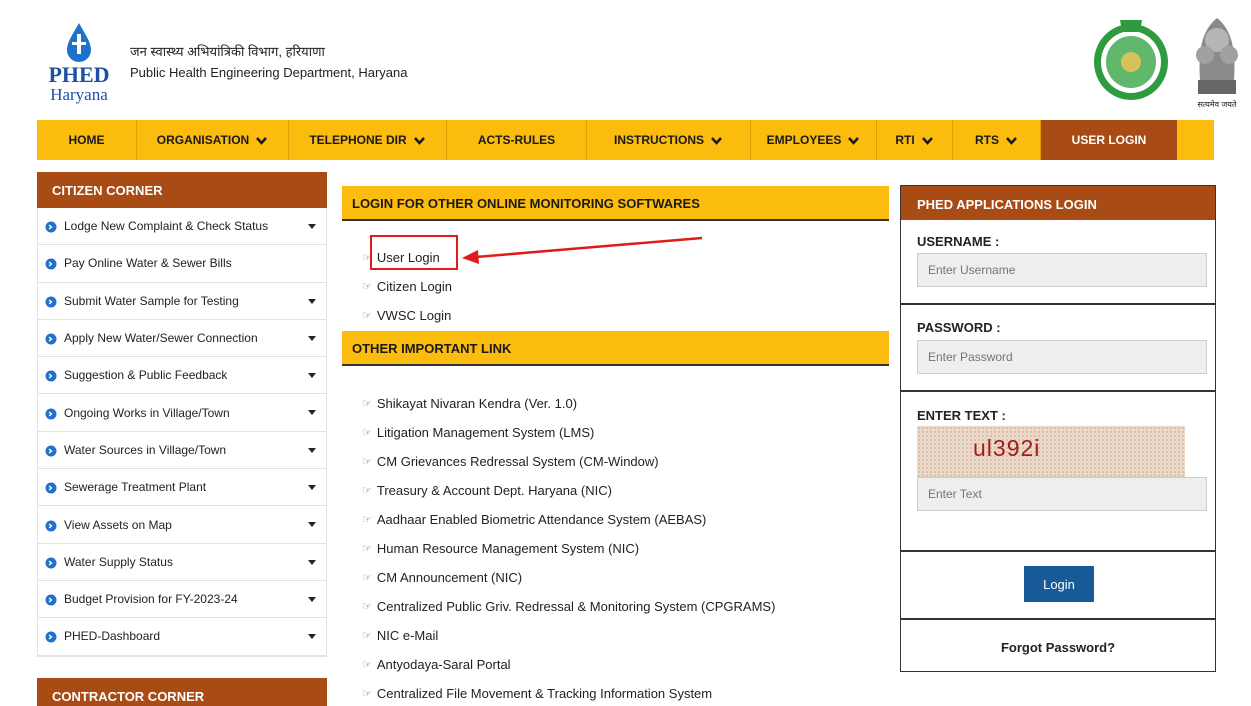 The height and width of the screenshot is (706, 1251). I want to click on list-item: Sewerage Treatment Plant, so click(182, 488).